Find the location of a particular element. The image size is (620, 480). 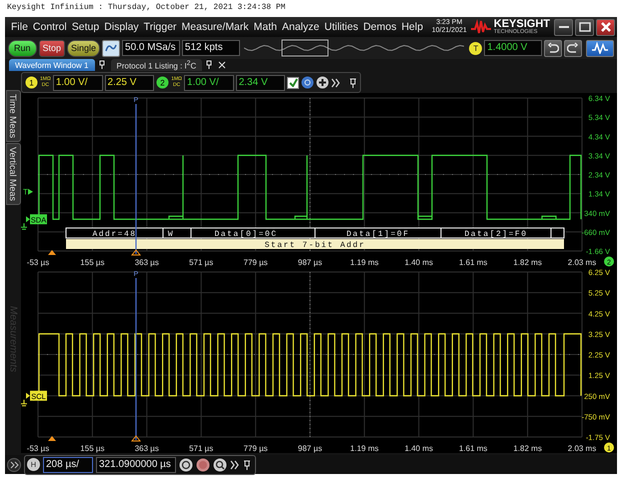

menu-item: Demos is located at coordinates (379, 27).